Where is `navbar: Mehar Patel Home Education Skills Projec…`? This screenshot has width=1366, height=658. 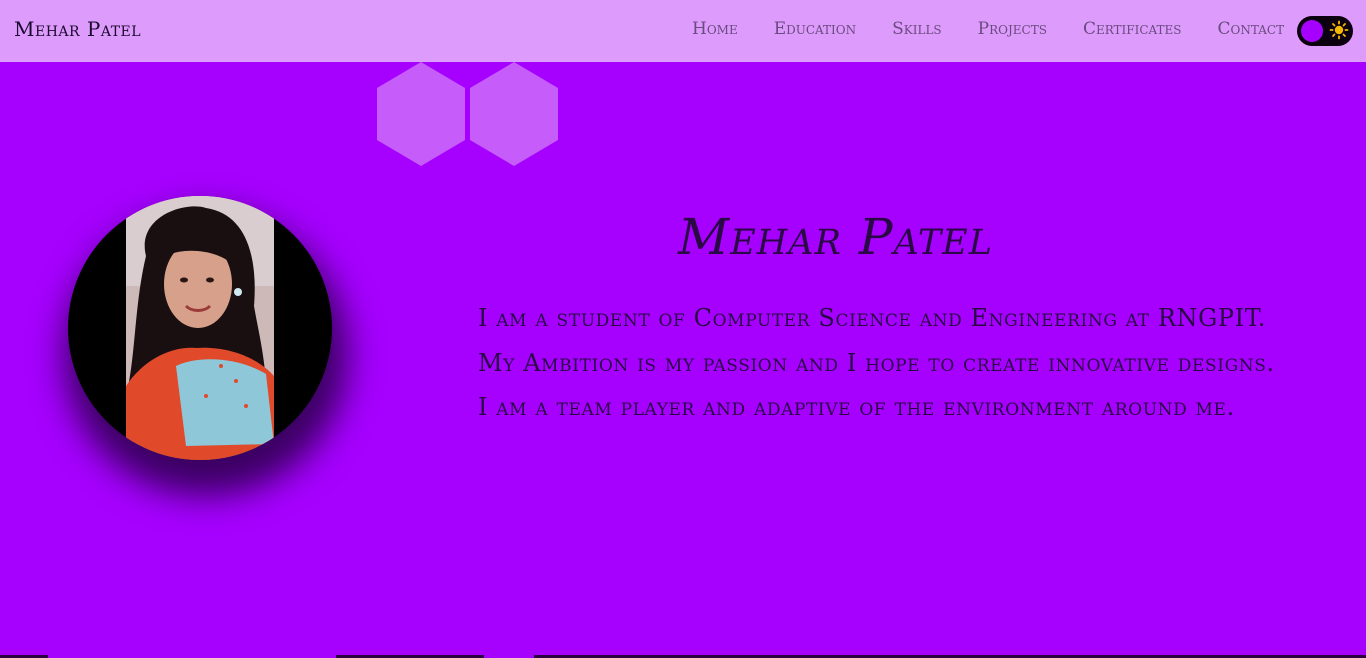 navbar: Mehar Patel Home Education Skills Projec… is located at coordinates (683, 31).